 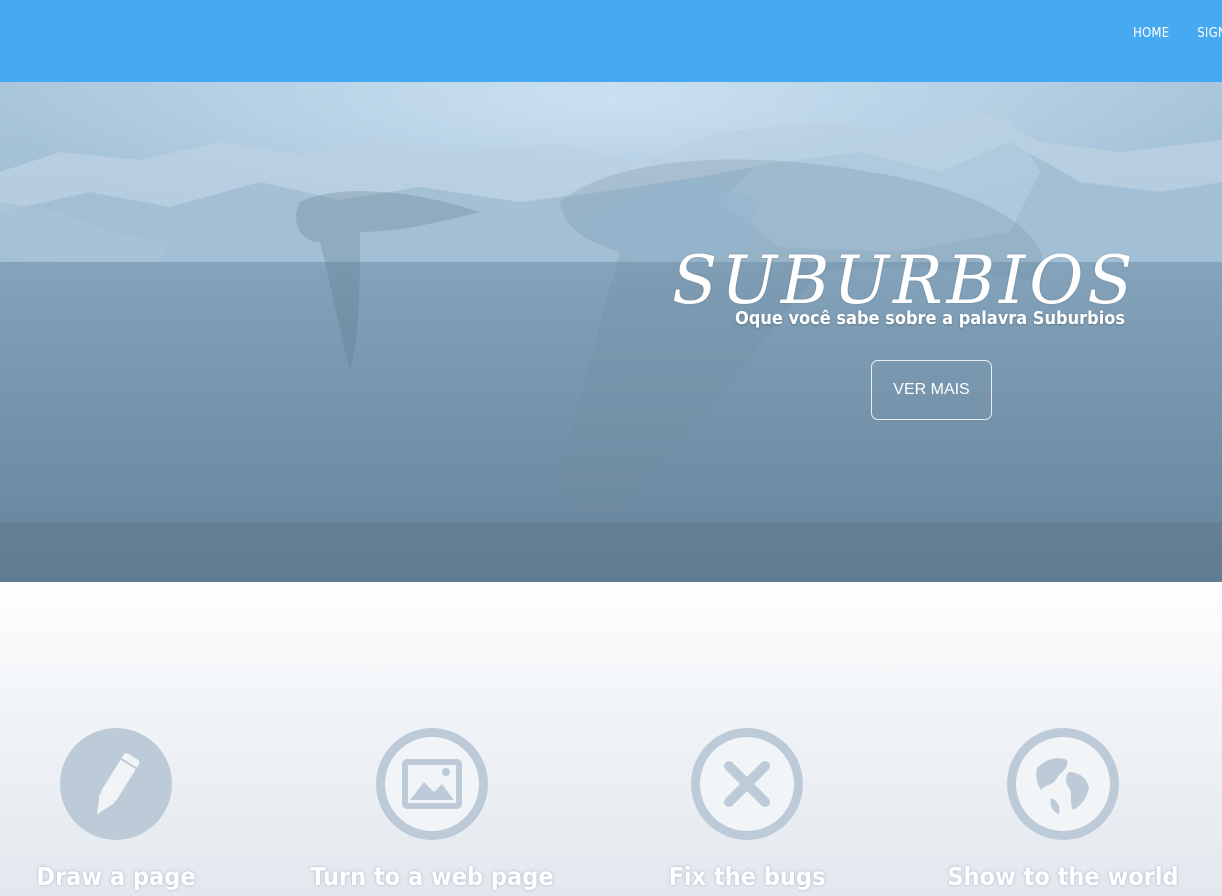 I want to click on nav-link-sign: SIGN, so click(x=1209, y=33).